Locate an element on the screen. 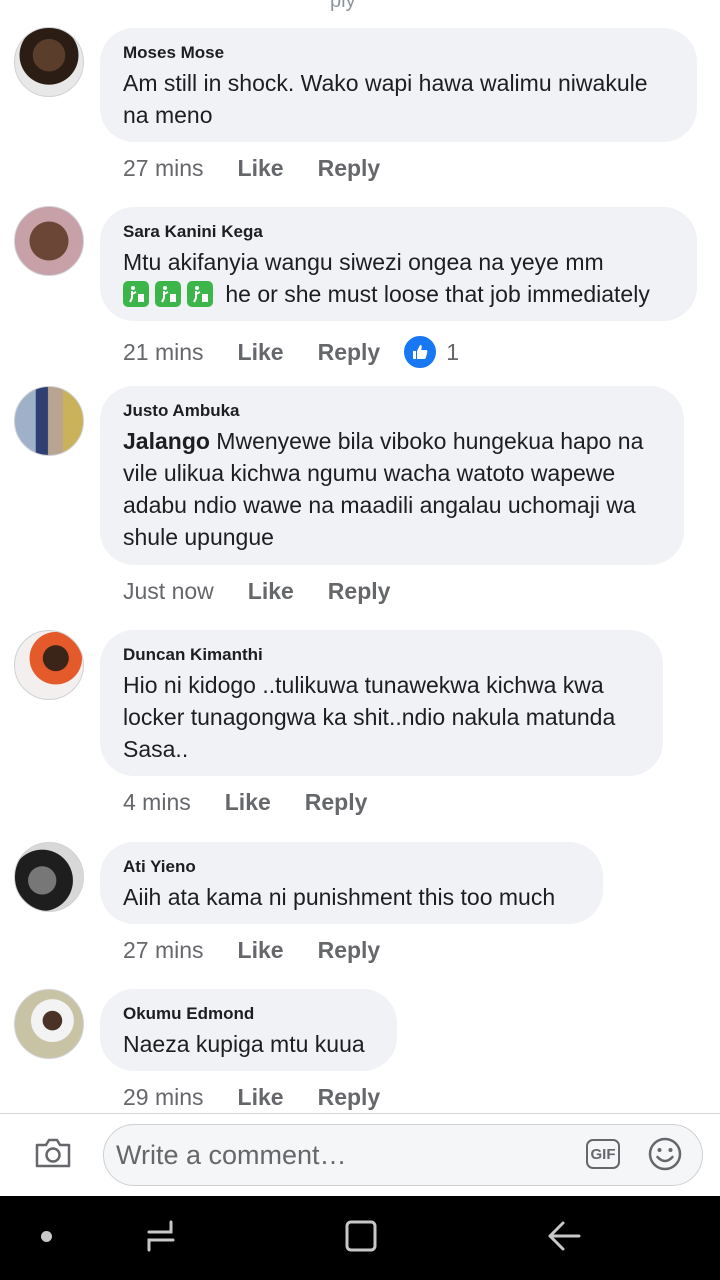 The image size is (720, 1280). commenter-name: Justo Ambuka is located at coordinates (392, 411).